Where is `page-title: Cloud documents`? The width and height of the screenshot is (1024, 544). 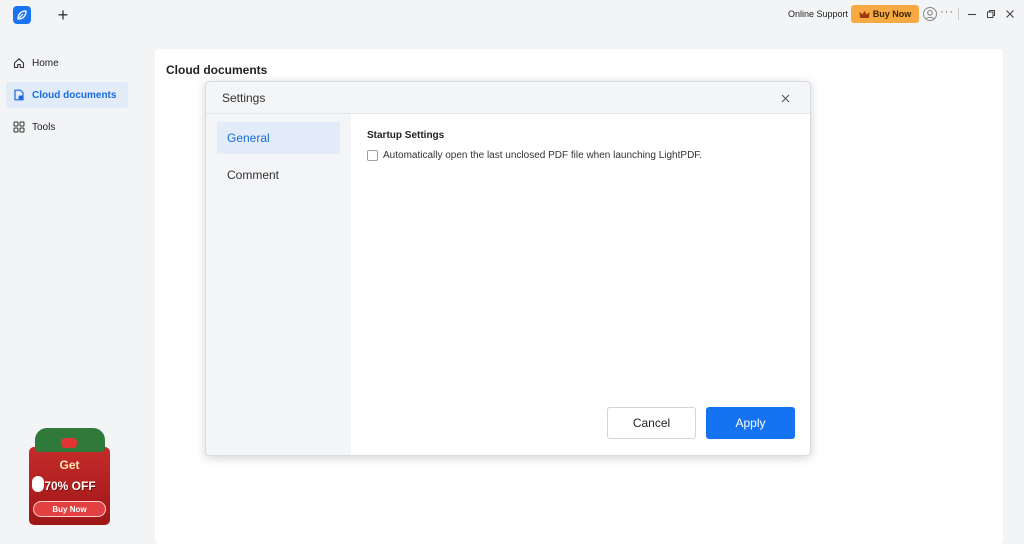 page-title: Cloud documents is located at coordinates (217, 70).